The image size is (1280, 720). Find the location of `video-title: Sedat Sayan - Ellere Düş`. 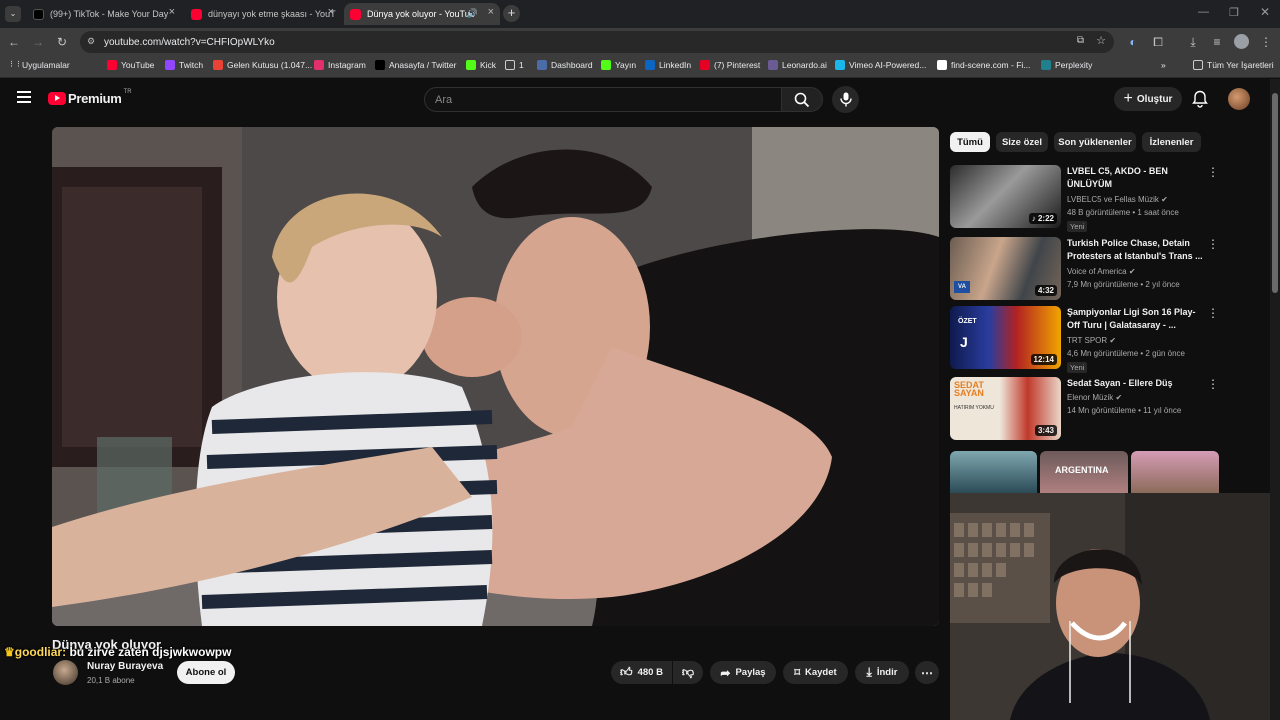

video-title: Sedat Sayan - Ellere Düş is located at coordinates (1137, 383).